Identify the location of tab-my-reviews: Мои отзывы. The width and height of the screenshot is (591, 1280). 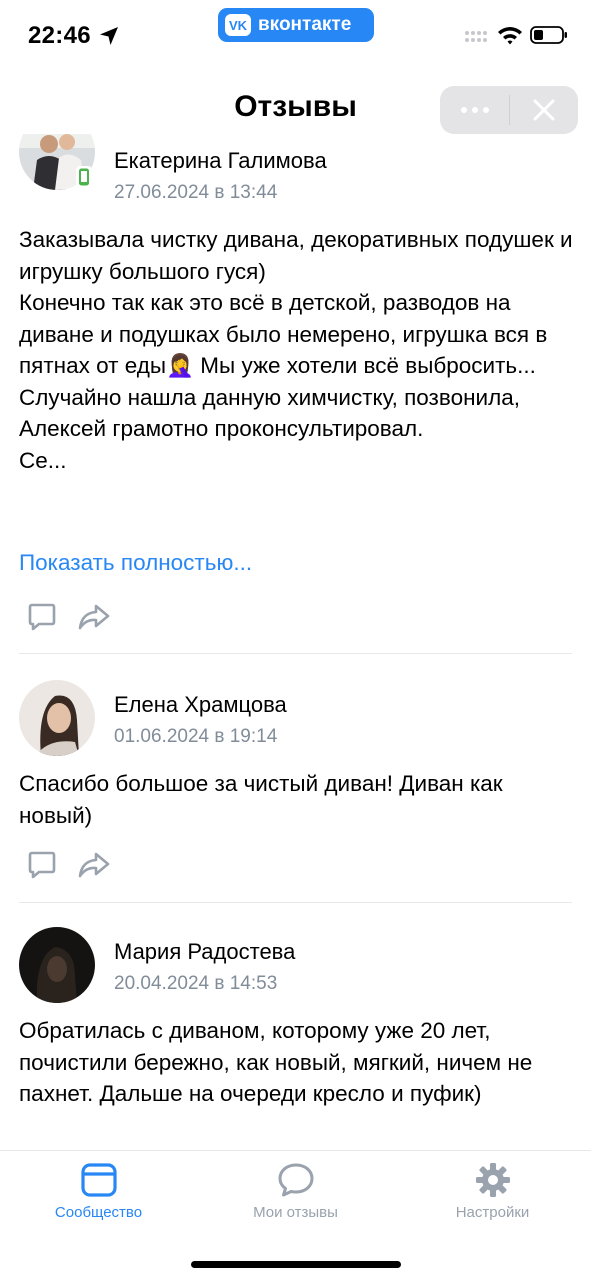
(295, 1196).